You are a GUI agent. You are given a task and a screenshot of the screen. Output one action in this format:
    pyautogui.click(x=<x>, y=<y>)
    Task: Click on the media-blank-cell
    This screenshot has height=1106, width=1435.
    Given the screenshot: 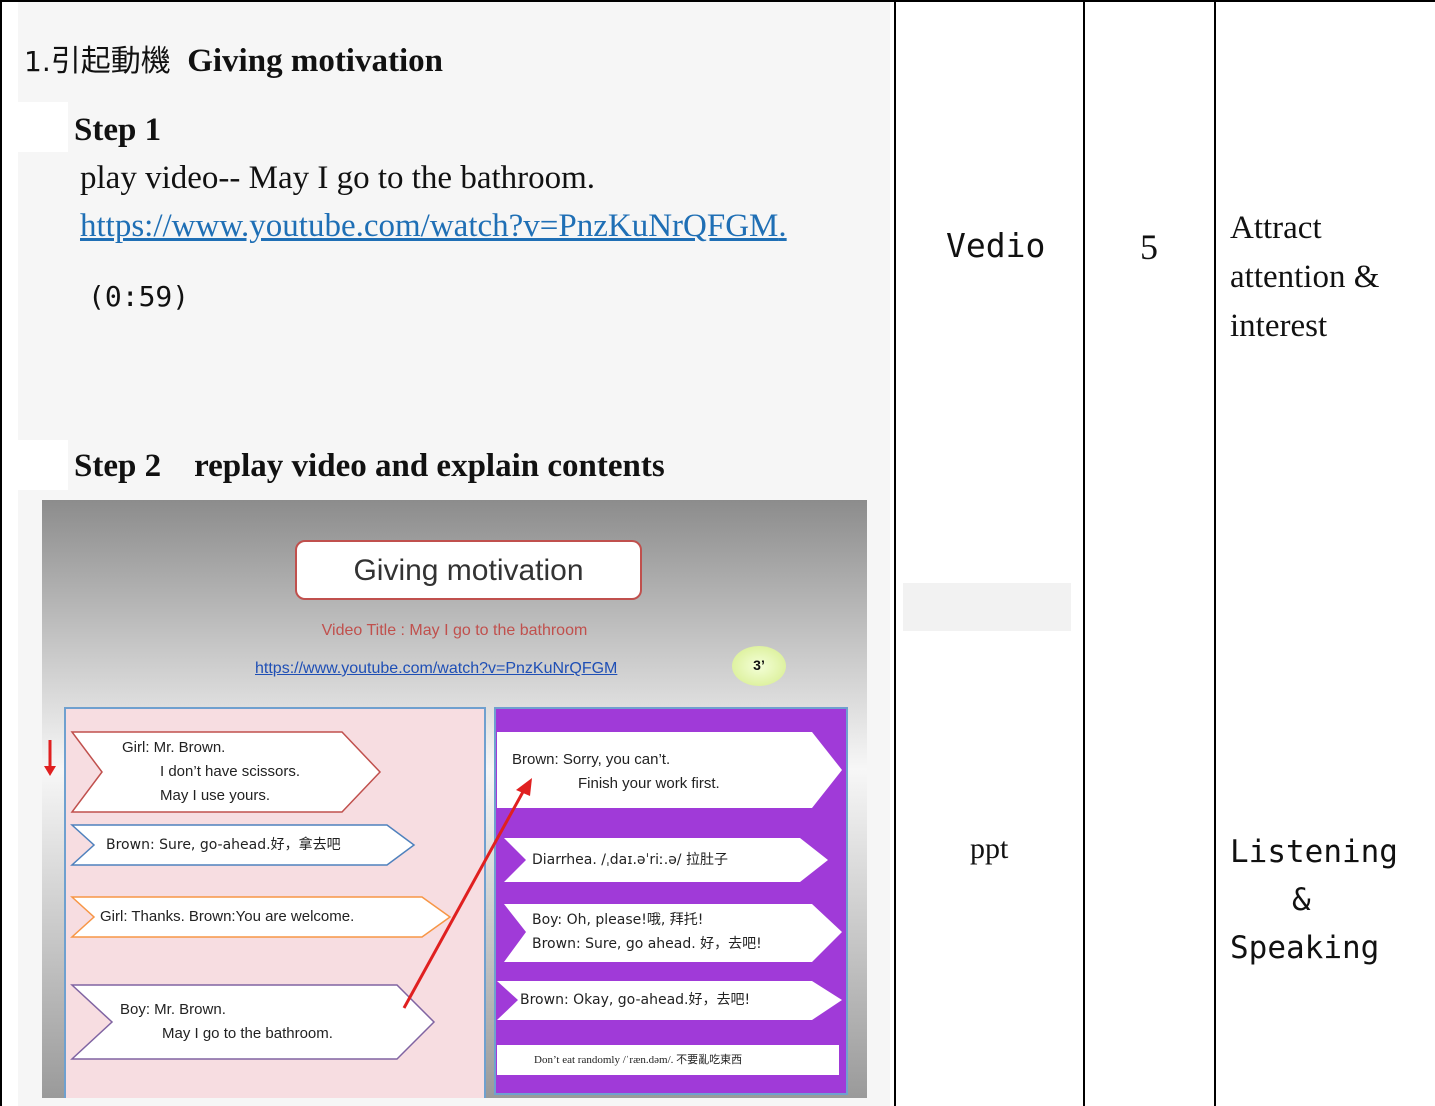 What is the action you would take?
    pyautogui.click(x=987, y=607)
    